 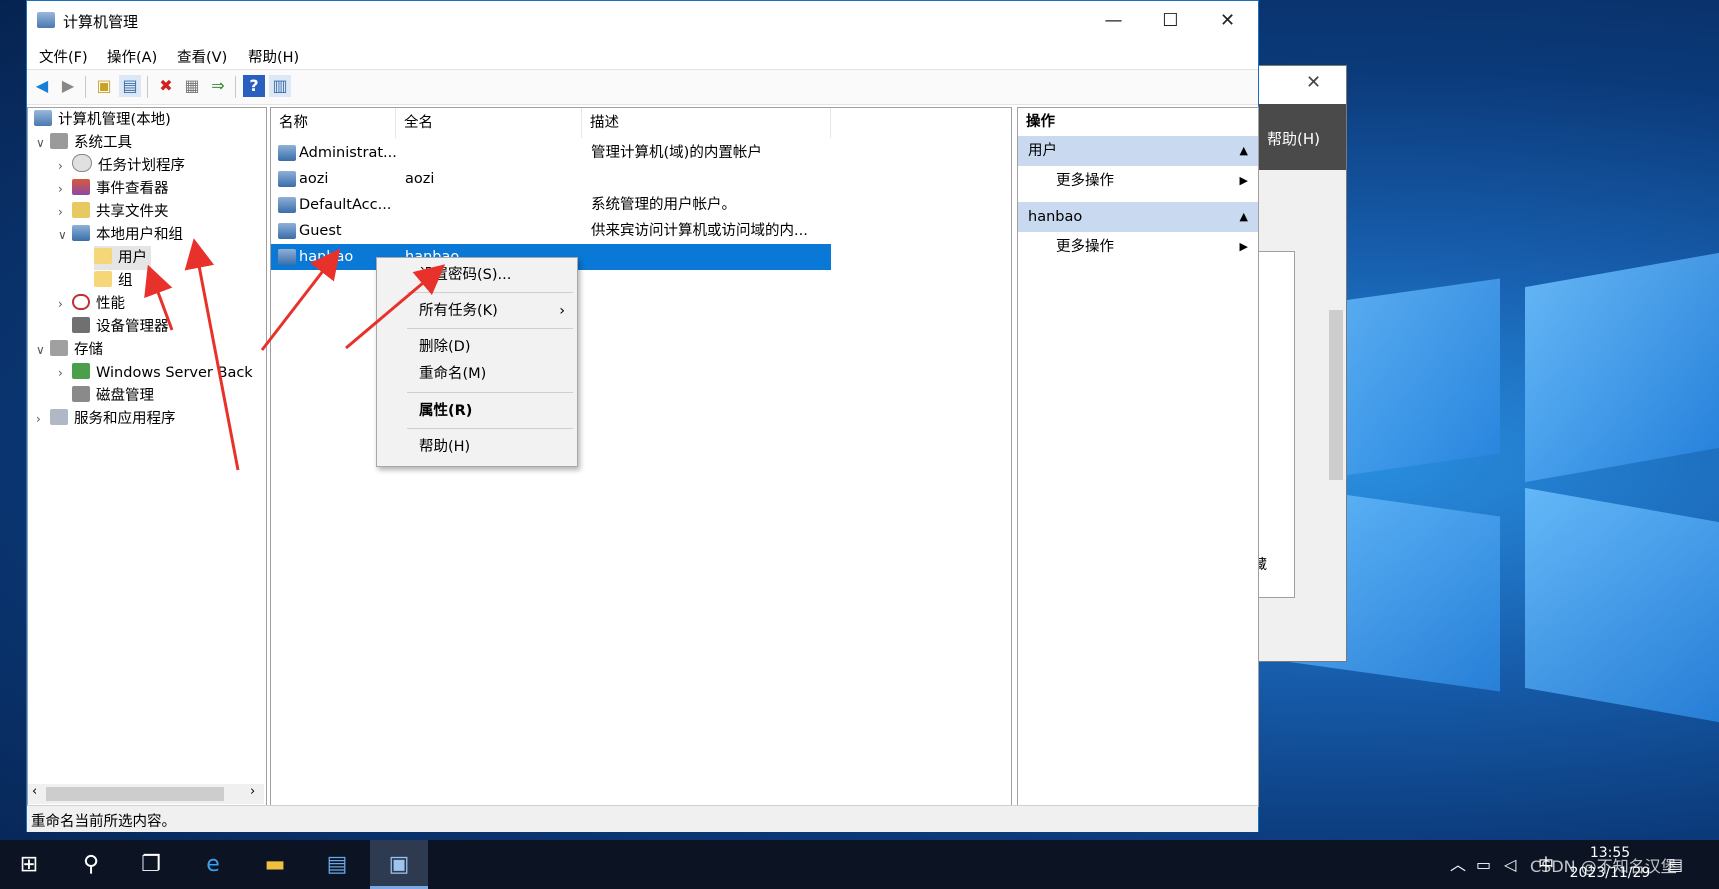 What do you see at coordinates (399, 864) in the screenshot?
I see `computer-management-taskbar-icon: ▣` at bounding box center [399, 864].